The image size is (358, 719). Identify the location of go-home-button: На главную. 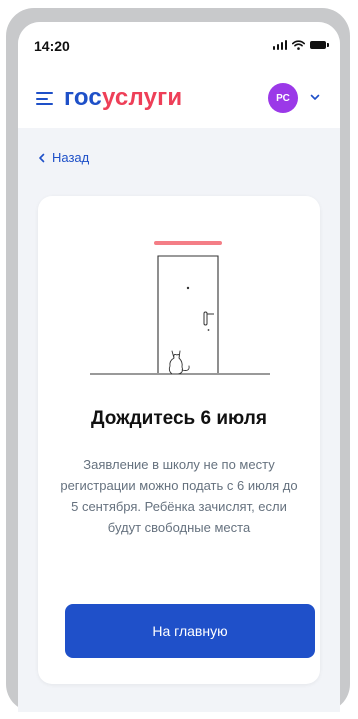
(190, 631).